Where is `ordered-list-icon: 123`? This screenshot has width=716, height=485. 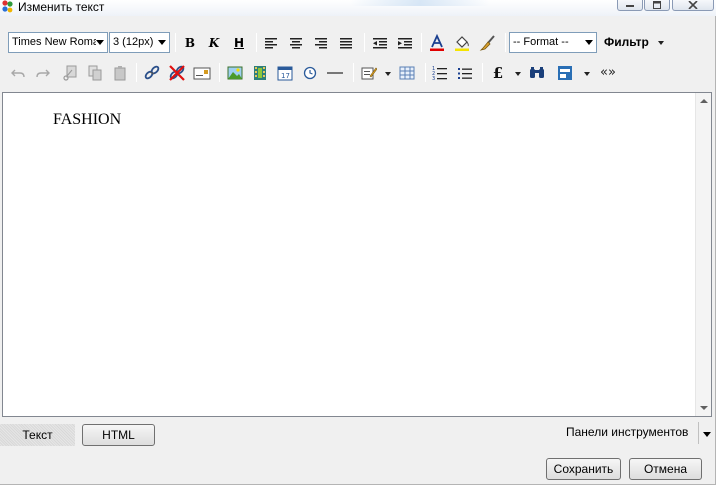
ordered-list-icon: 123 is located at coordinates (439, 73).